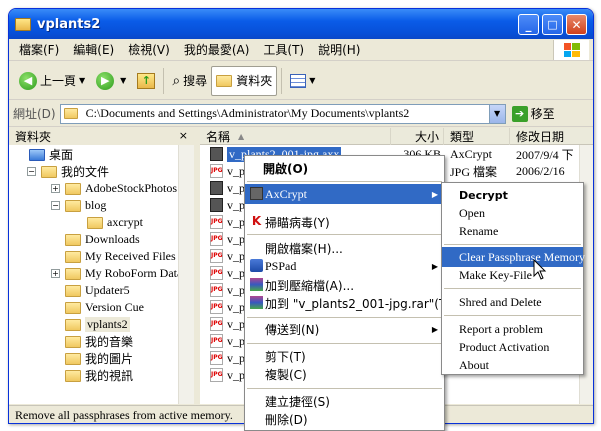 Image resolution: width=601 pixels, height=431 pixels. What do you see at coordinates (97, 290) in the screenshot?
I see `tree-item: Updater5` at bounding box center [97, 290].